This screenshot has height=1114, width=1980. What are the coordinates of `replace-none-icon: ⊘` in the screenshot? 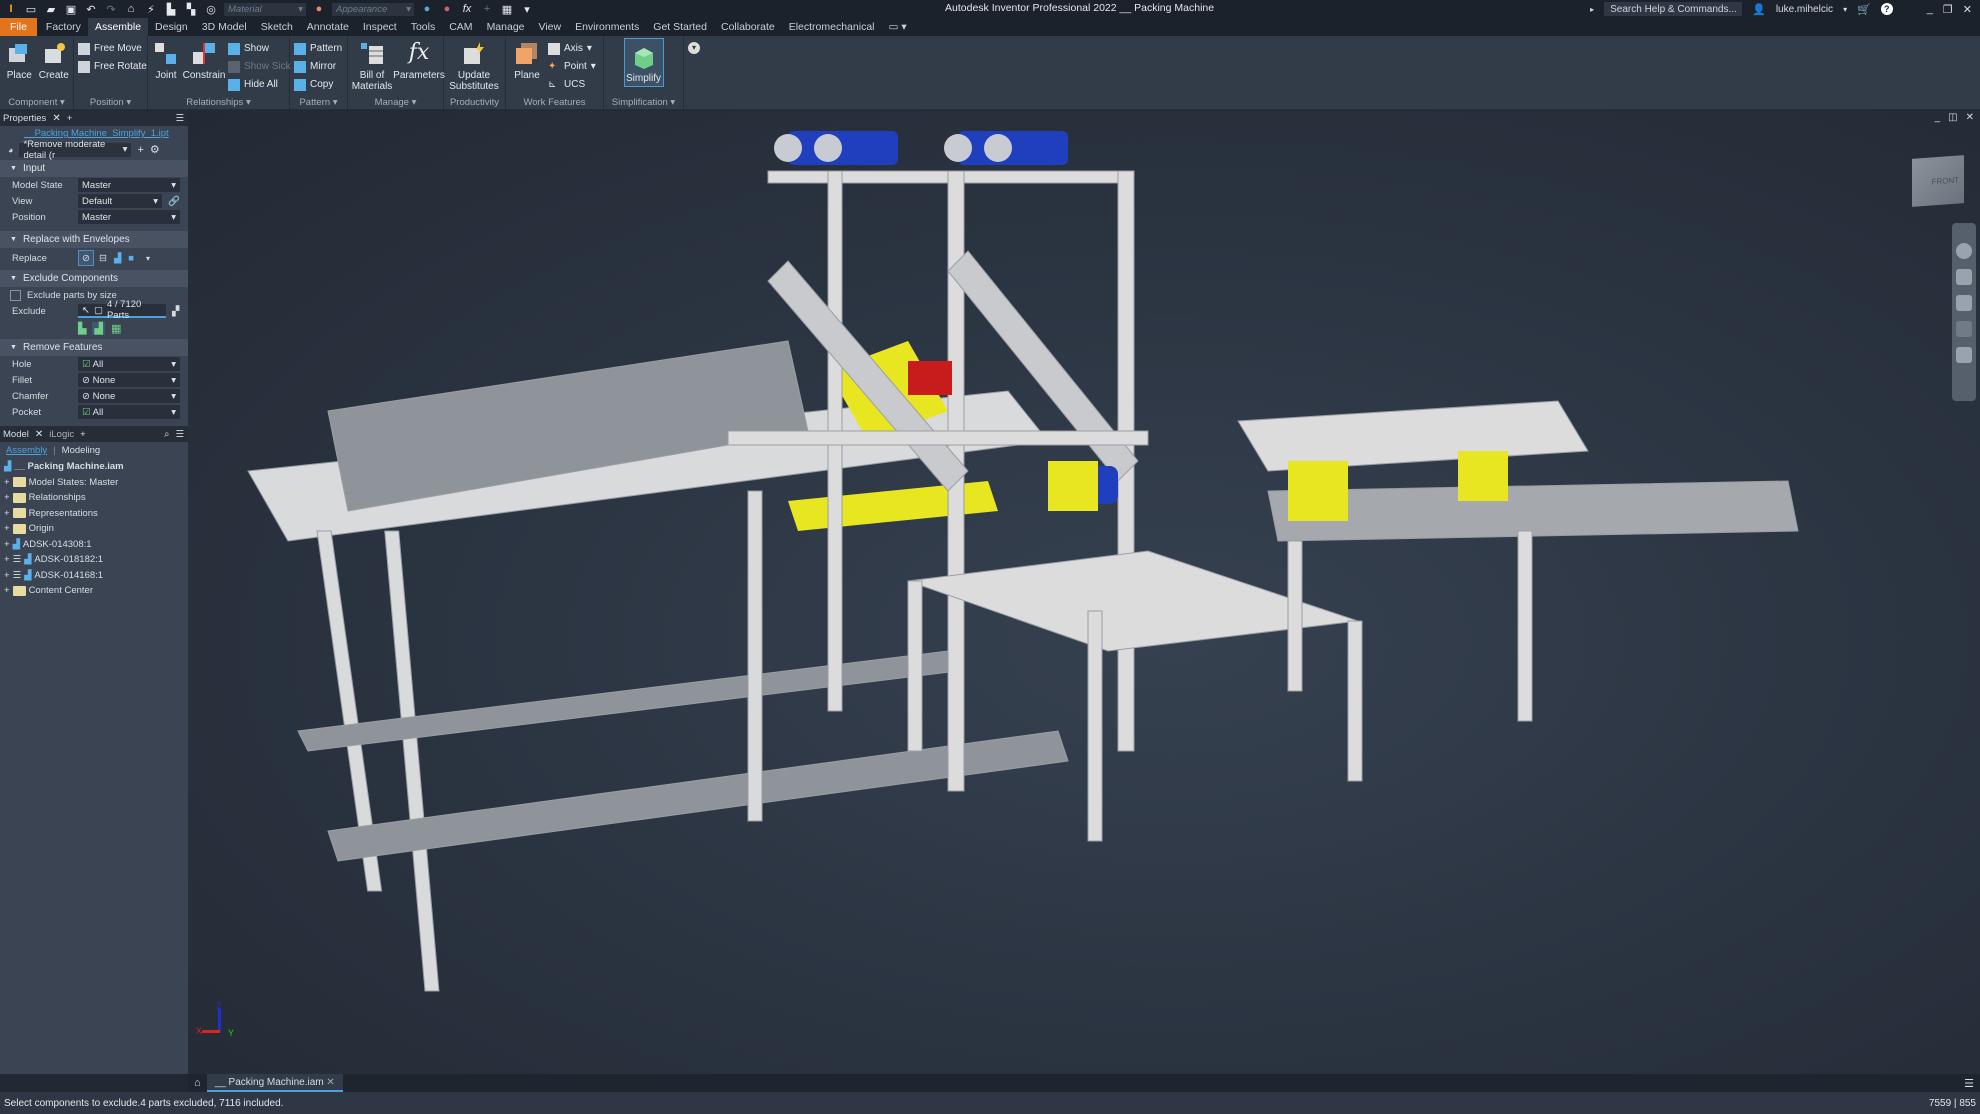 It's located at (86, 258).